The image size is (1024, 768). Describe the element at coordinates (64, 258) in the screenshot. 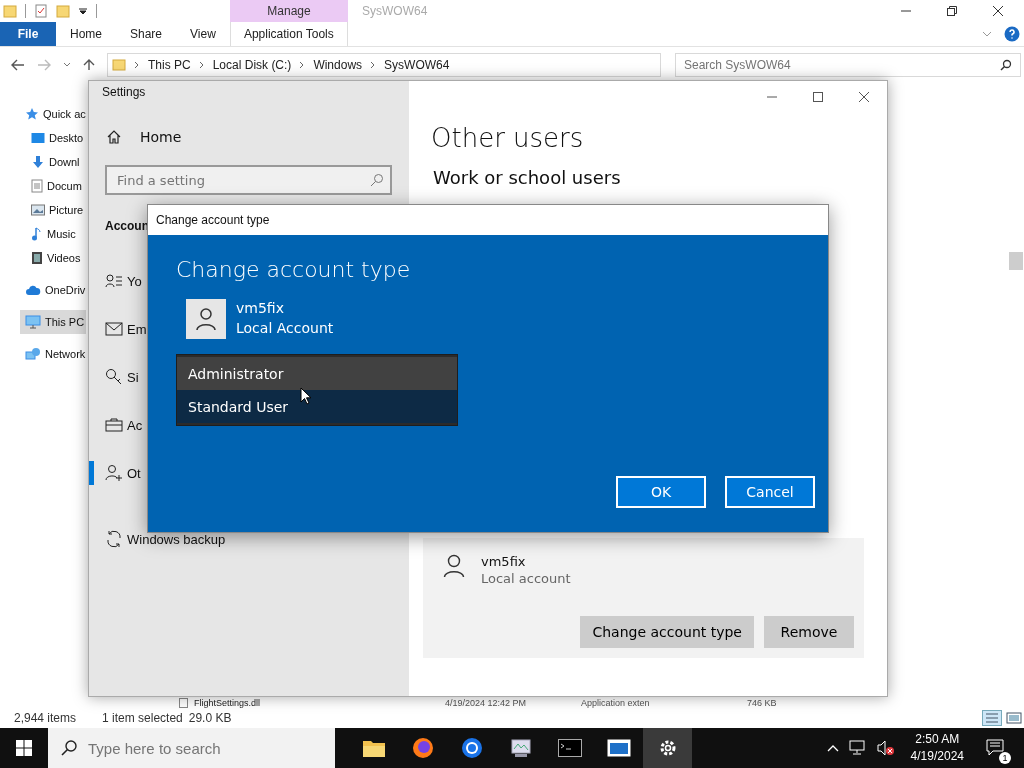

I see `nav-label: Videos` at that location.